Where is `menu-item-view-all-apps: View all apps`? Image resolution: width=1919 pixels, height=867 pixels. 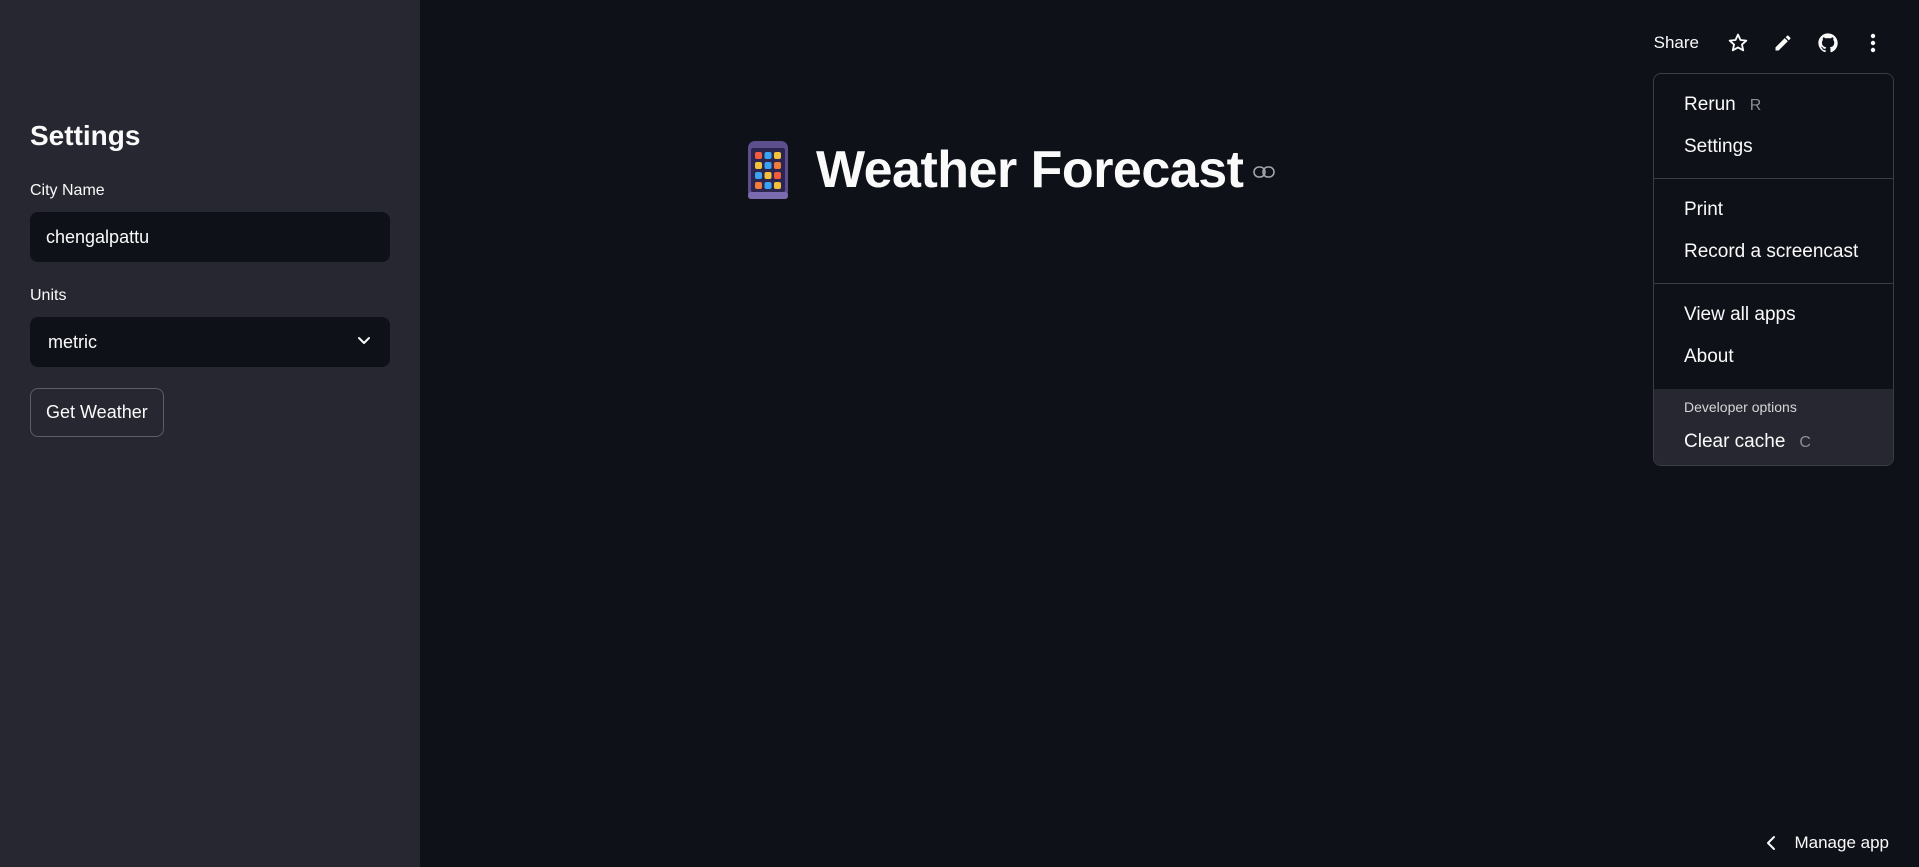
menu-item-view-all-apps: View all apps is located at coordinates (1740, 315).